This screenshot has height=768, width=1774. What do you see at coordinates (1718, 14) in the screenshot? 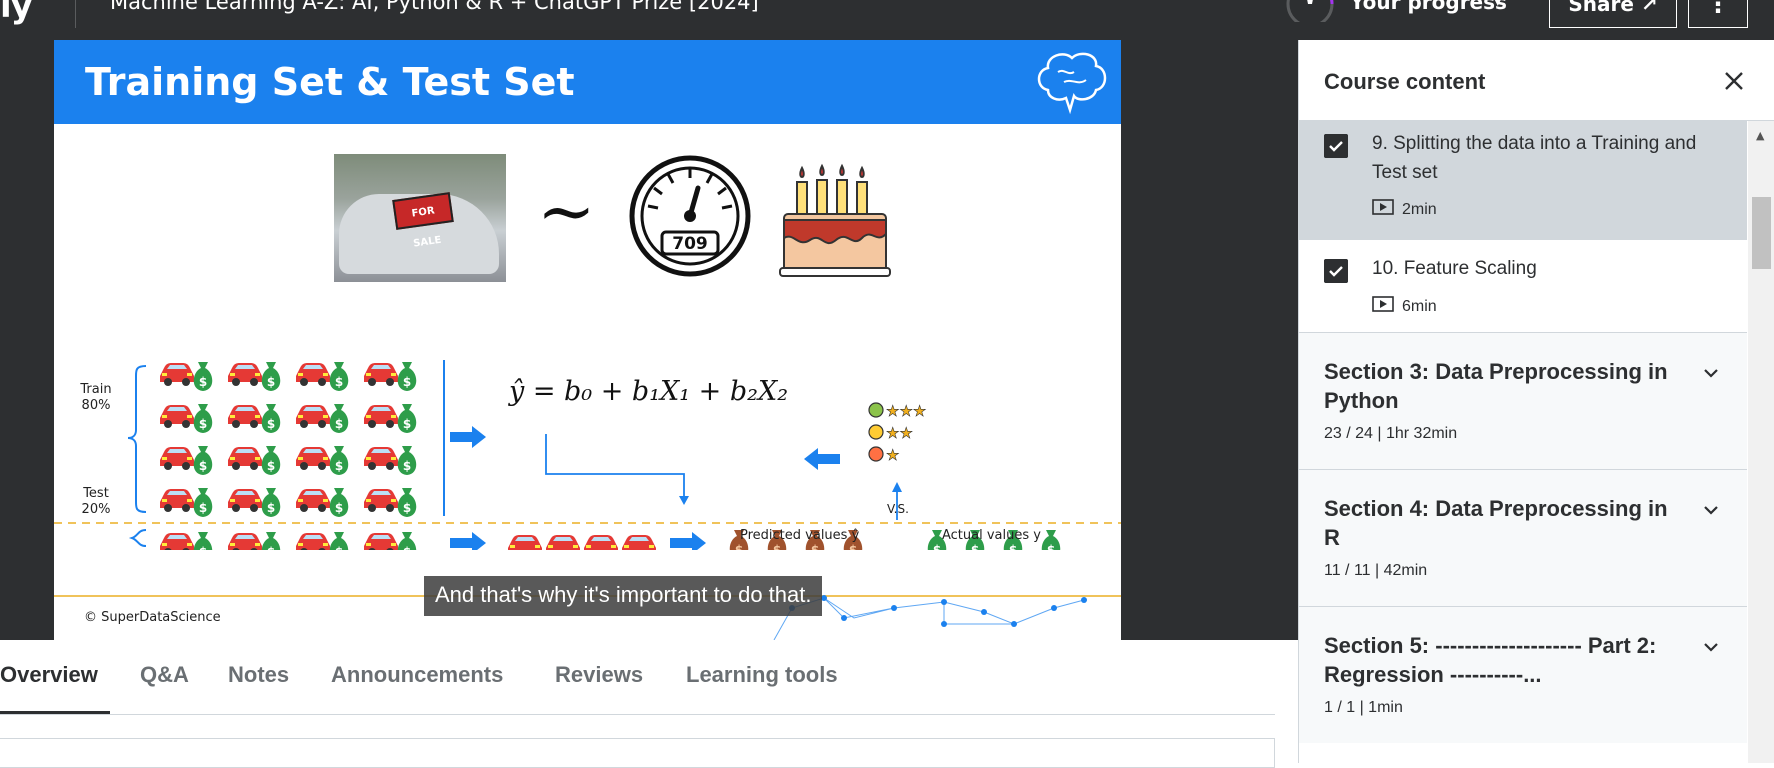
I see `more-options-button: ⋮` at bounding box center [1718, 14].